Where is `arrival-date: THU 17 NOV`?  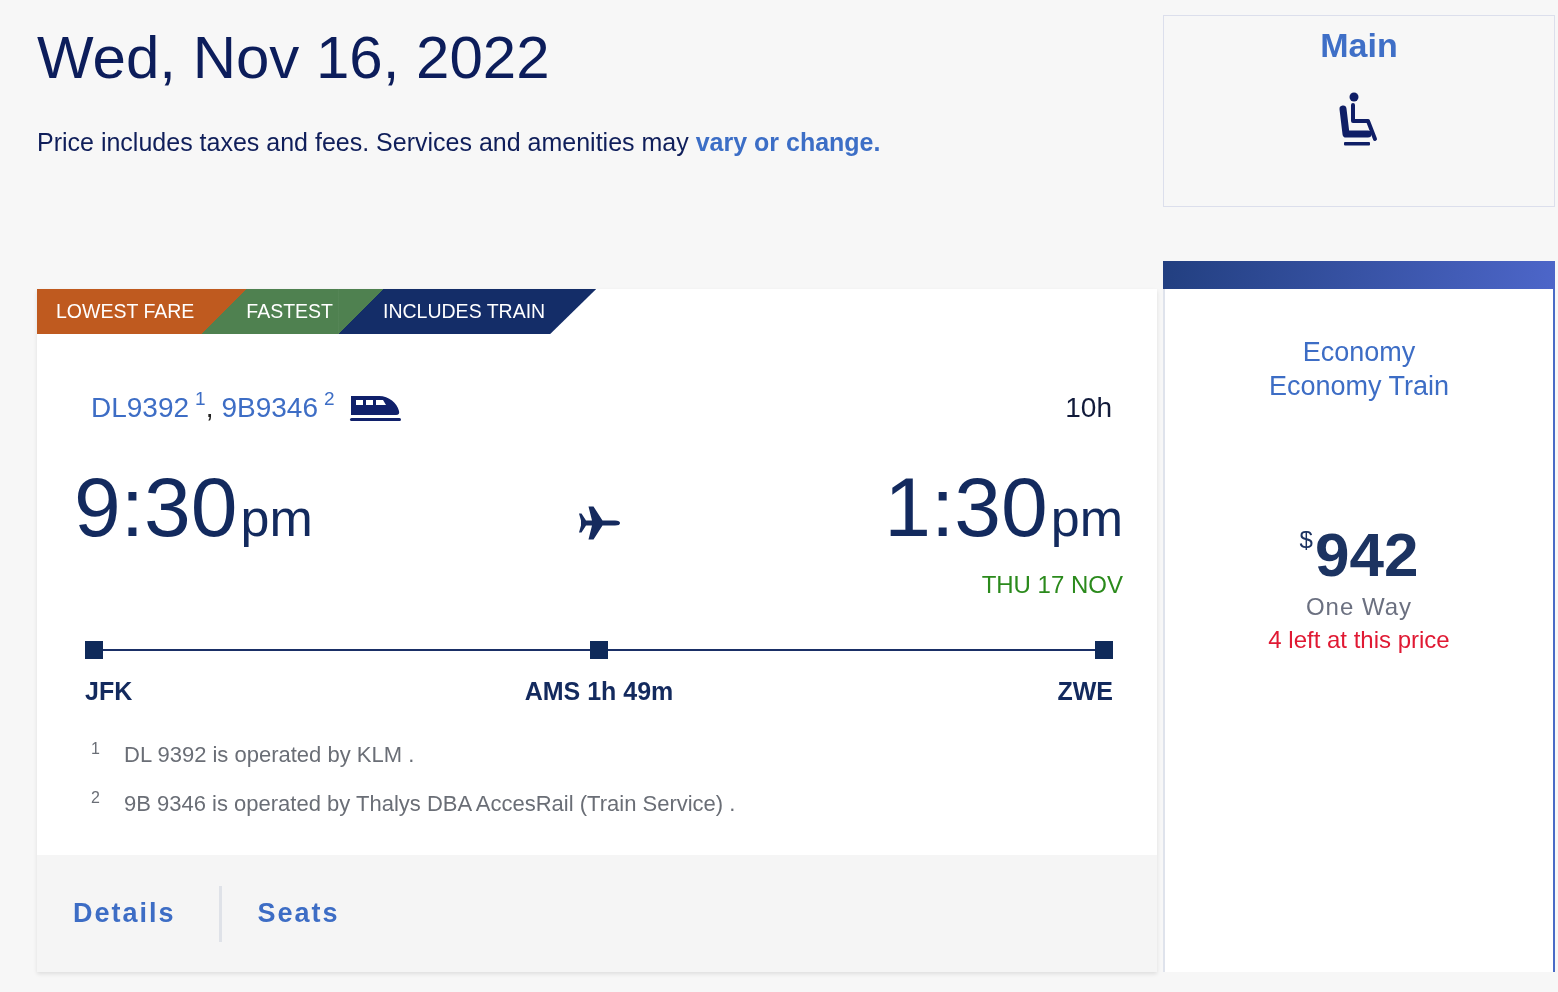 arrival-date: THU 17 NOV is located at coordinates (1052, 585).